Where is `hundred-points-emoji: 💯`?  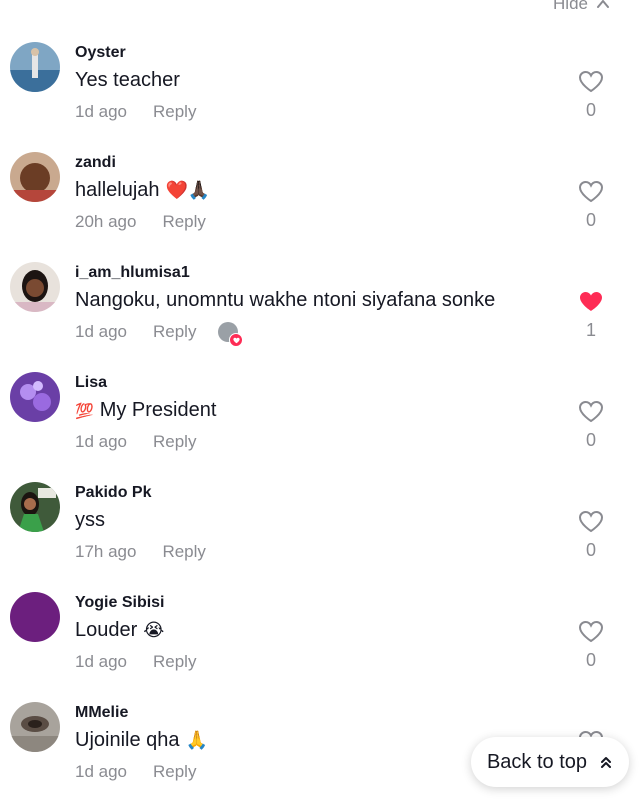 hundred-points-emoji: 💯 is located at coordinates (84, 410).